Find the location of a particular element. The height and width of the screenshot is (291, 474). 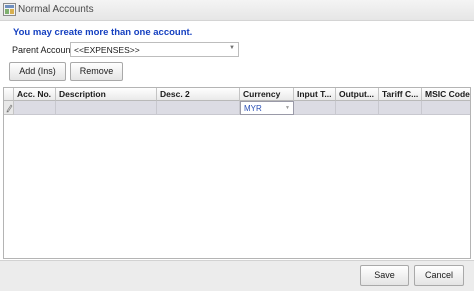

info-notice: You may create more than one account. is located at coordinates (103, 32).